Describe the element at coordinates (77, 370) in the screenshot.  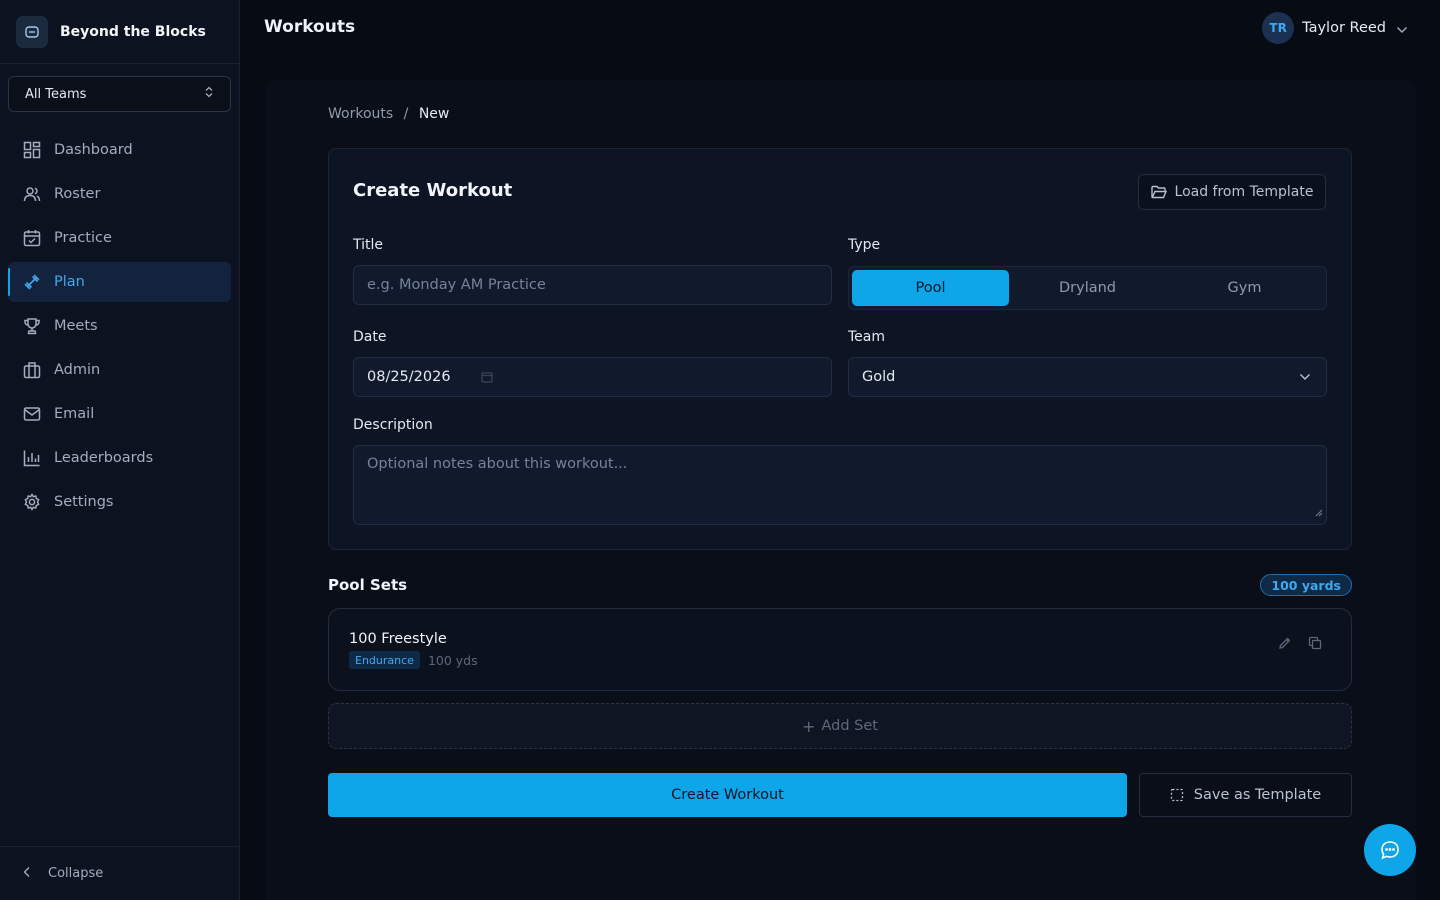
I see `sidebar-item-label: Admin` at that location.